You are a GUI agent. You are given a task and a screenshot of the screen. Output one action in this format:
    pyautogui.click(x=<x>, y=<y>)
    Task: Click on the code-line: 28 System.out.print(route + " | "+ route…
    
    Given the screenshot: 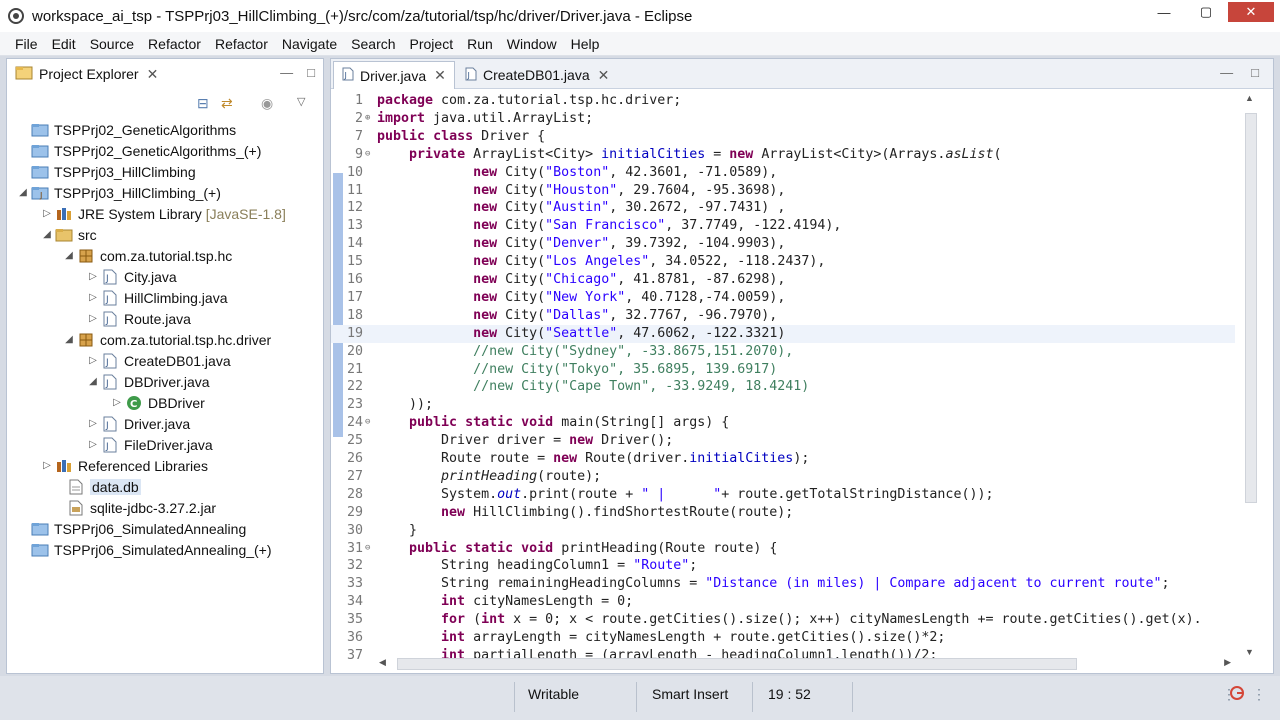 What is the action you would take?
    pyautogui.click(x=783, y=495)
    